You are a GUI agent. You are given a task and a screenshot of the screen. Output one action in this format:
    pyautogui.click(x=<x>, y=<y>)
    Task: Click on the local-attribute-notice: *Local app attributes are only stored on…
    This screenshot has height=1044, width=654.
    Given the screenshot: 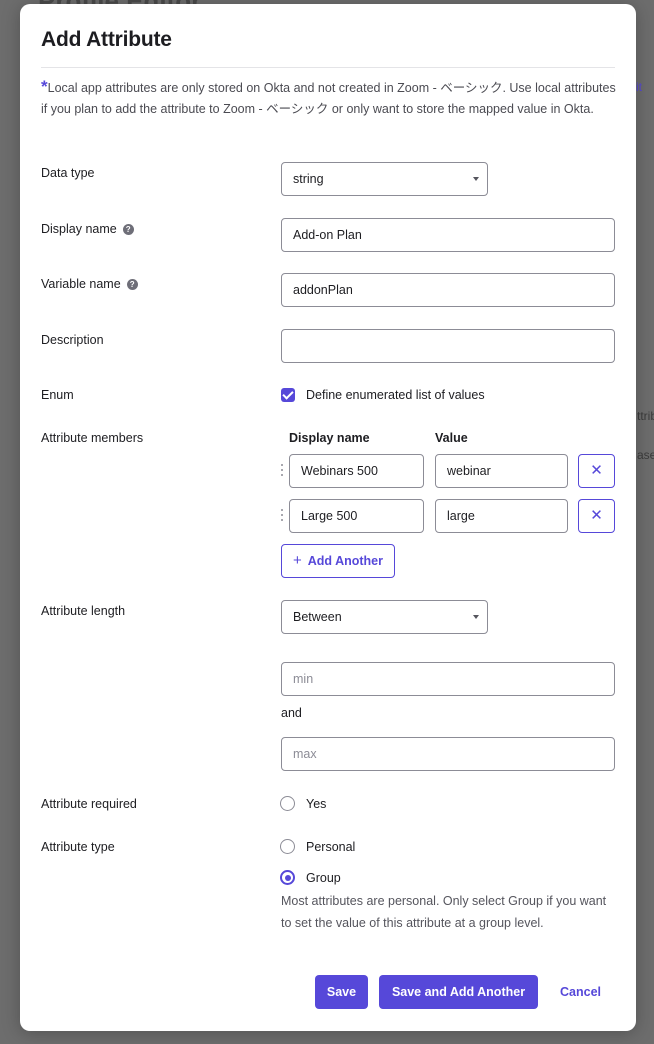 What is the action you would take?
    pyautogui.click(x=329, y=99)
    